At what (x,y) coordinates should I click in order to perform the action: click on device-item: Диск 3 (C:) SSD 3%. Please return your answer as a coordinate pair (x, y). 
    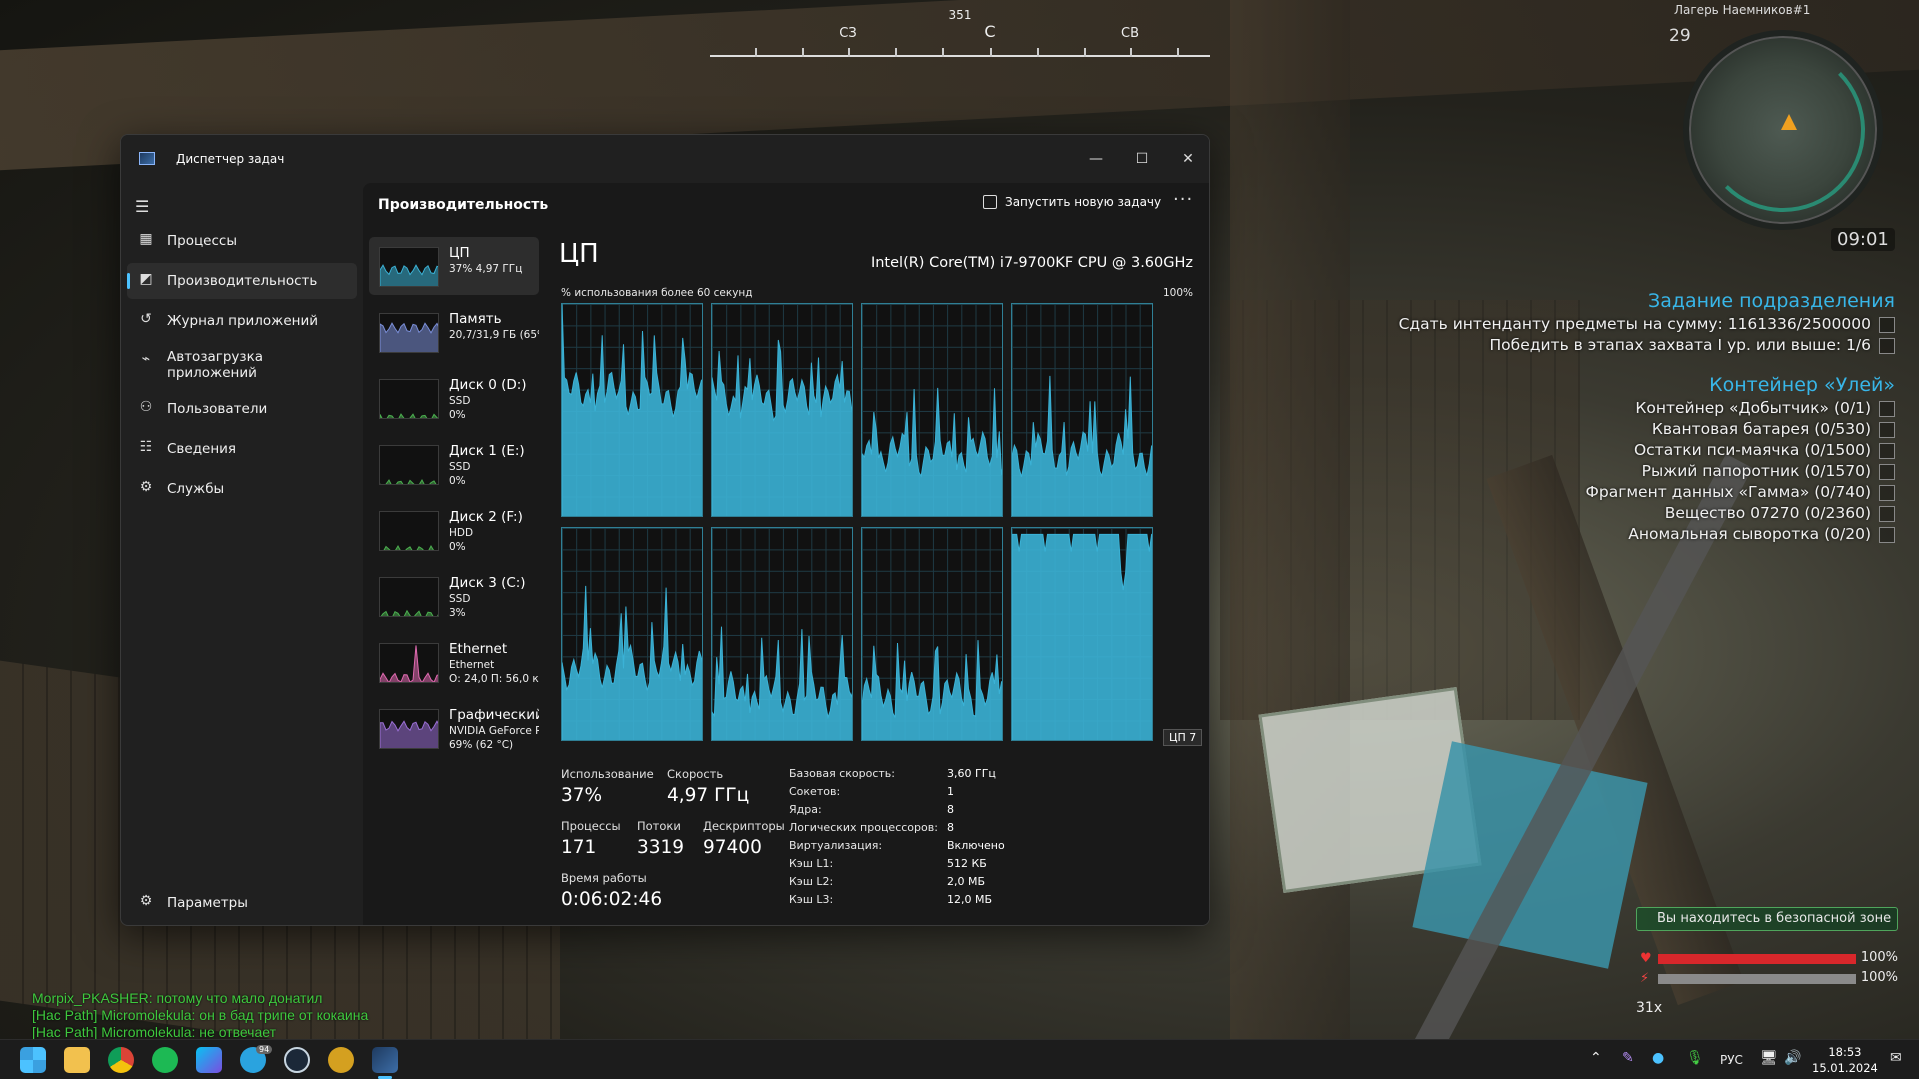
    Looking at the image, I should click on (454, 596).